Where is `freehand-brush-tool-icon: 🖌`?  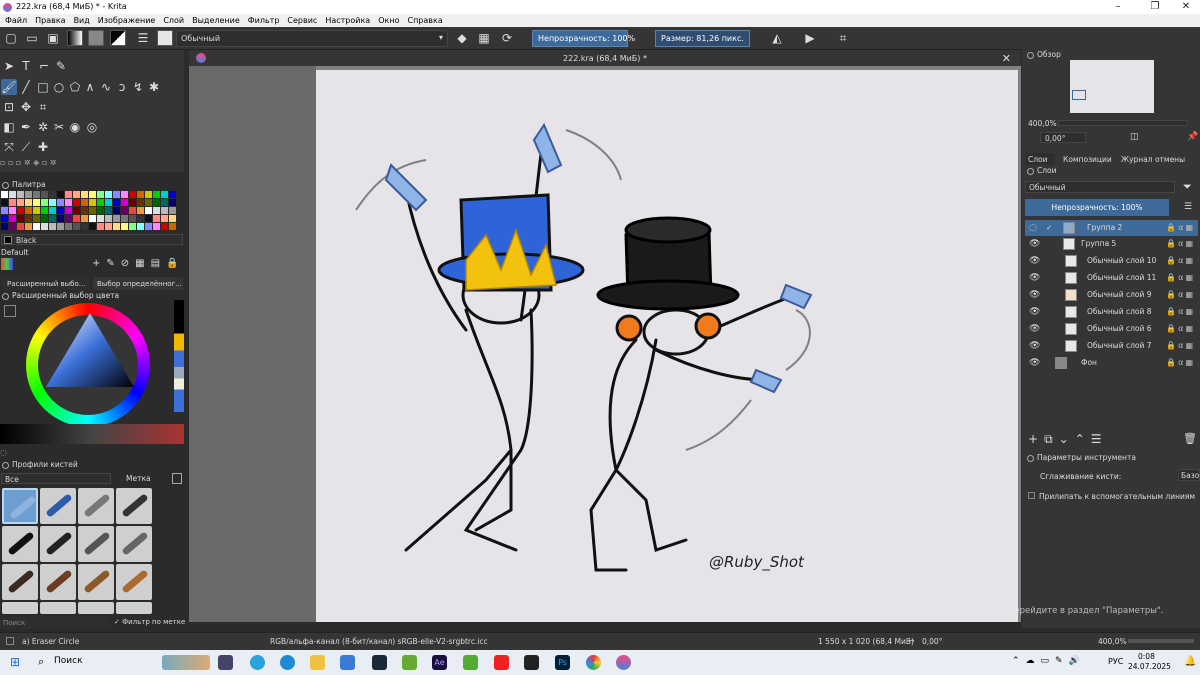
freehand-brush-tool-icon: 🖌 is located at coordinates (9, 87).